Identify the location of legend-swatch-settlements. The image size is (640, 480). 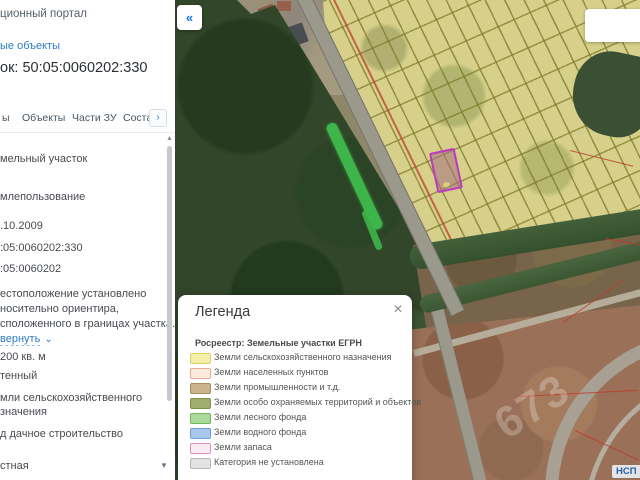
(200, 373).